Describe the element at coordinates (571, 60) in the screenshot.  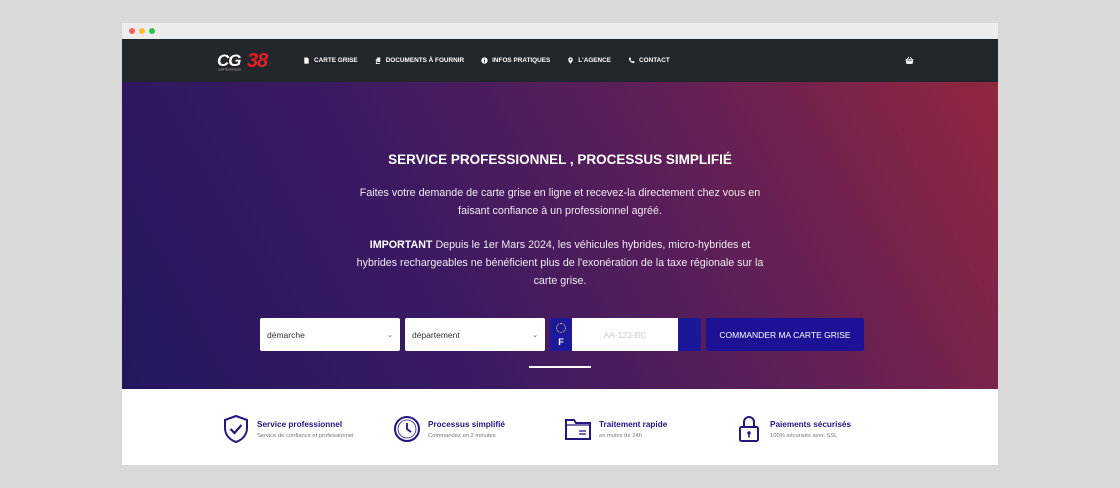
I see `map-pin-icon` at that location.